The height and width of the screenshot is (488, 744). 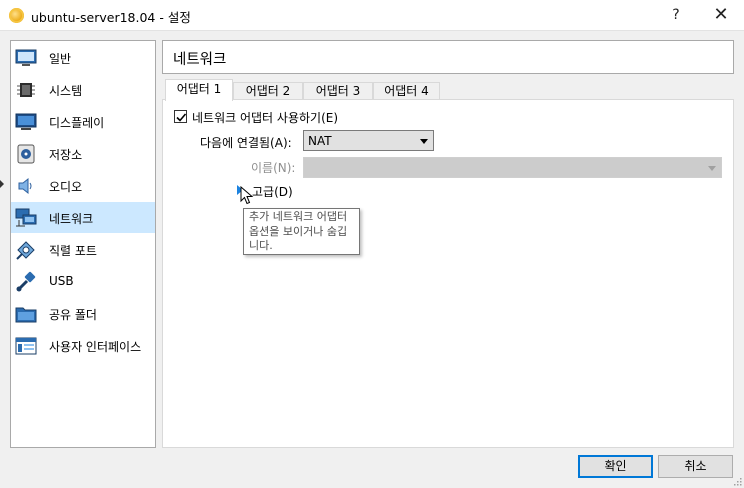 I want to click on sidebar-item-system: 시스템, so click(x=83, y=89).